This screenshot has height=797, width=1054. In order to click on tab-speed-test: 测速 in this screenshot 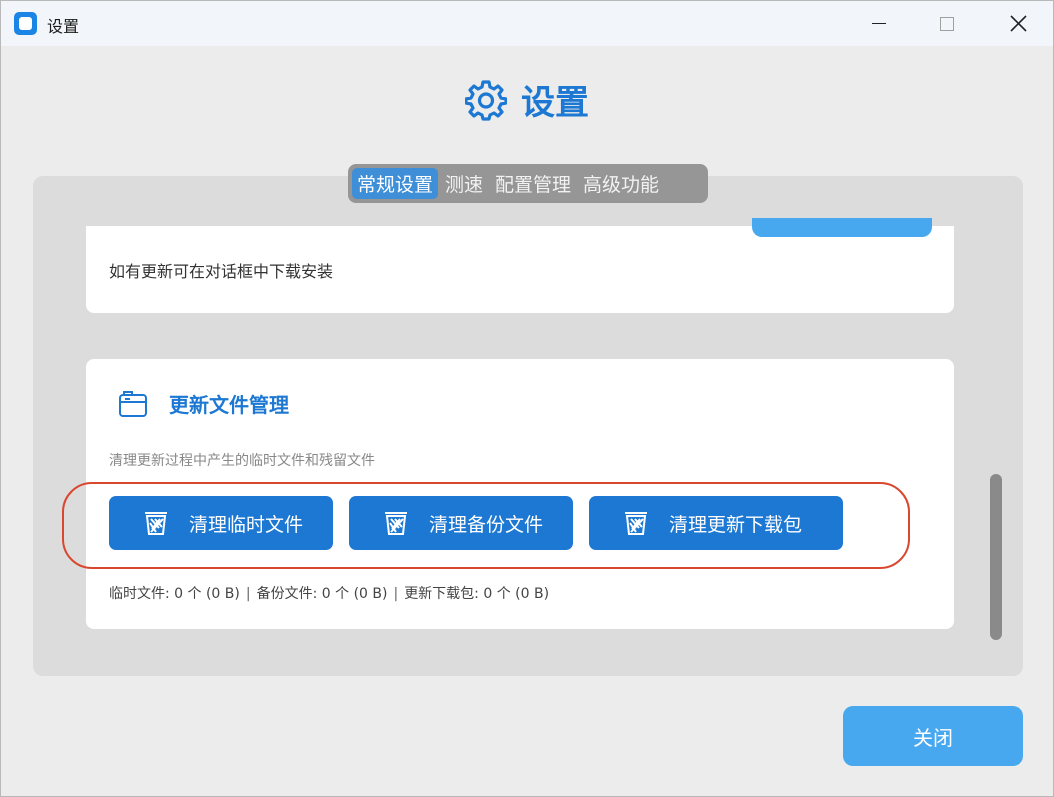, I will do `click(464, 183)`.